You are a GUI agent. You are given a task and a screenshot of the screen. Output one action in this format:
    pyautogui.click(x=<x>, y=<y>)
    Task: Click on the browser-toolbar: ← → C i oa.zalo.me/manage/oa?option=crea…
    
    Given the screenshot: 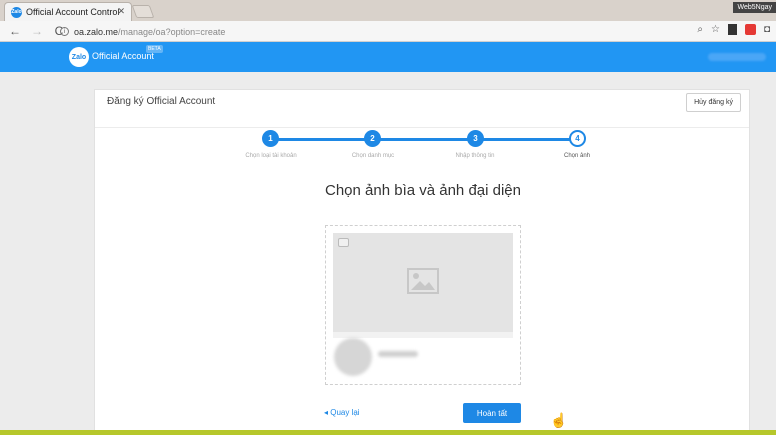 What is the action you would take?
    pyautogui.click(x=388, y=31)
    